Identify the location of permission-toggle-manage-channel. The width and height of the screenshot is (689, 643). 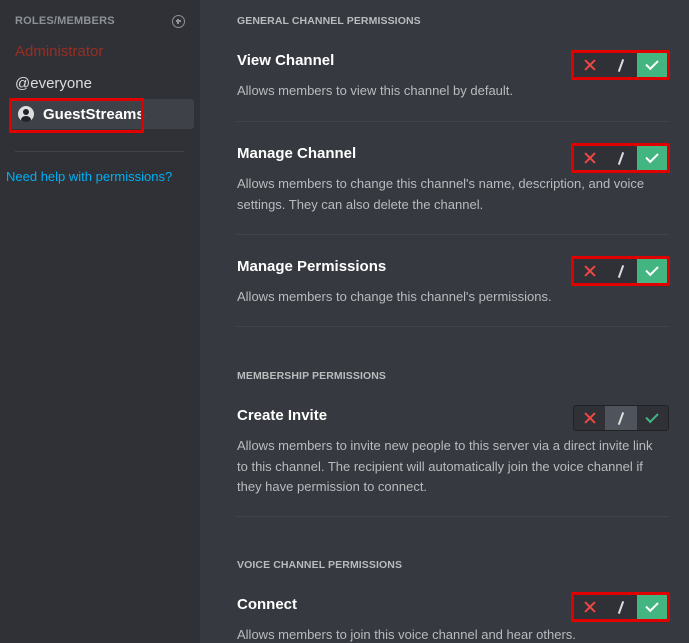
(621, 158).